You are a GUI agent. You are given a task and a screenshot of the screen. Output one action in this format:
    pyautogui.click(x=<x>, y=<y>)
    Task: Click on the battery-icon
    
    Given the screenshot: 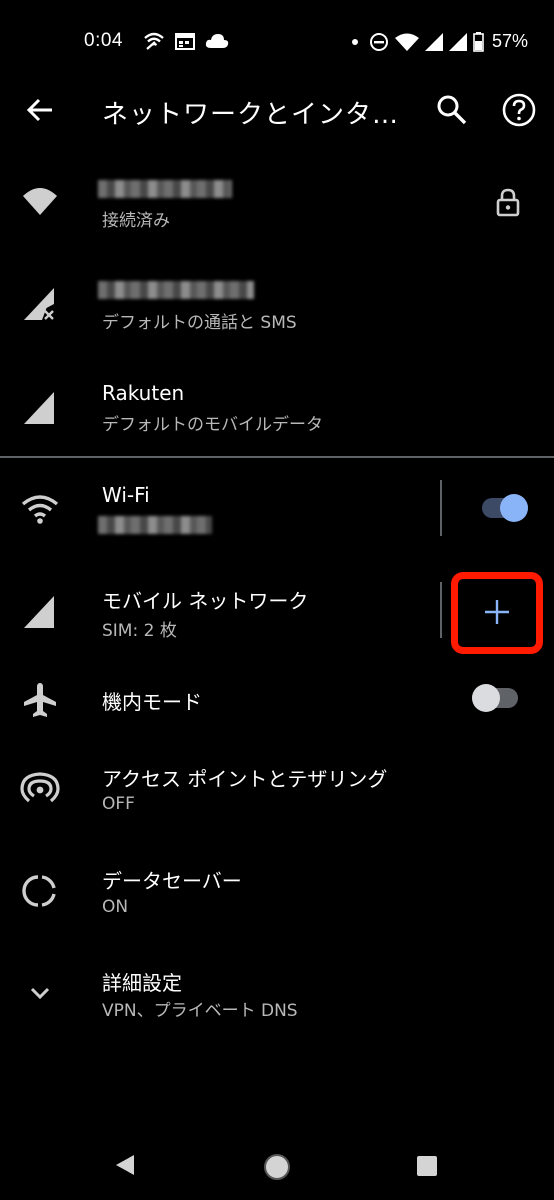 What is the action you would take?
    pyautogui.click(x=478, y=41)
    